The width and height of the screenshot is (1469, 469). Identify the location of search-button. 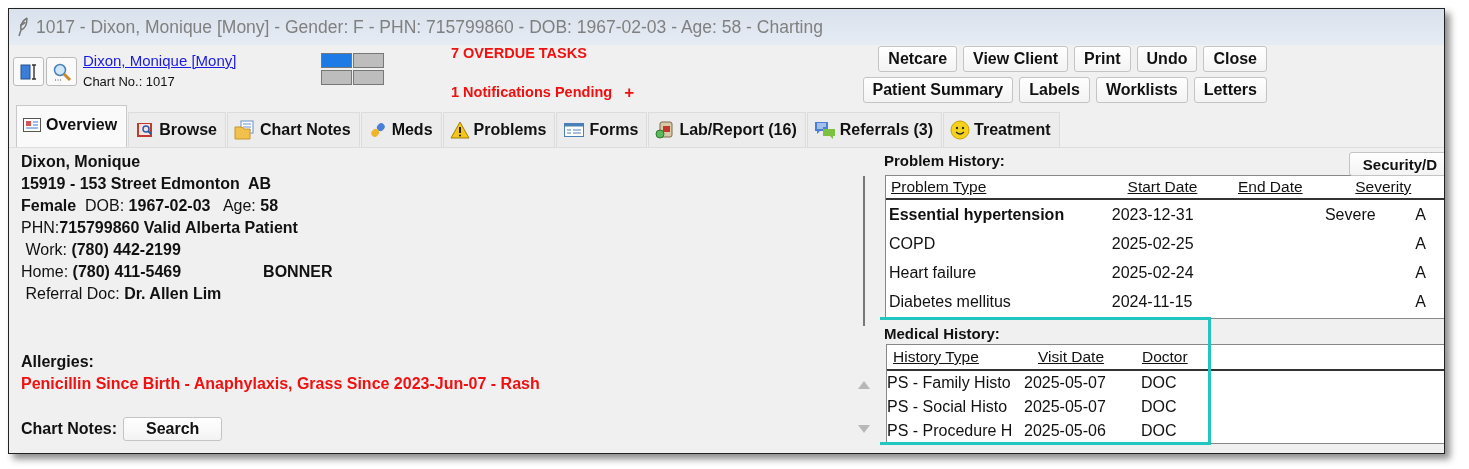
(61, 71).